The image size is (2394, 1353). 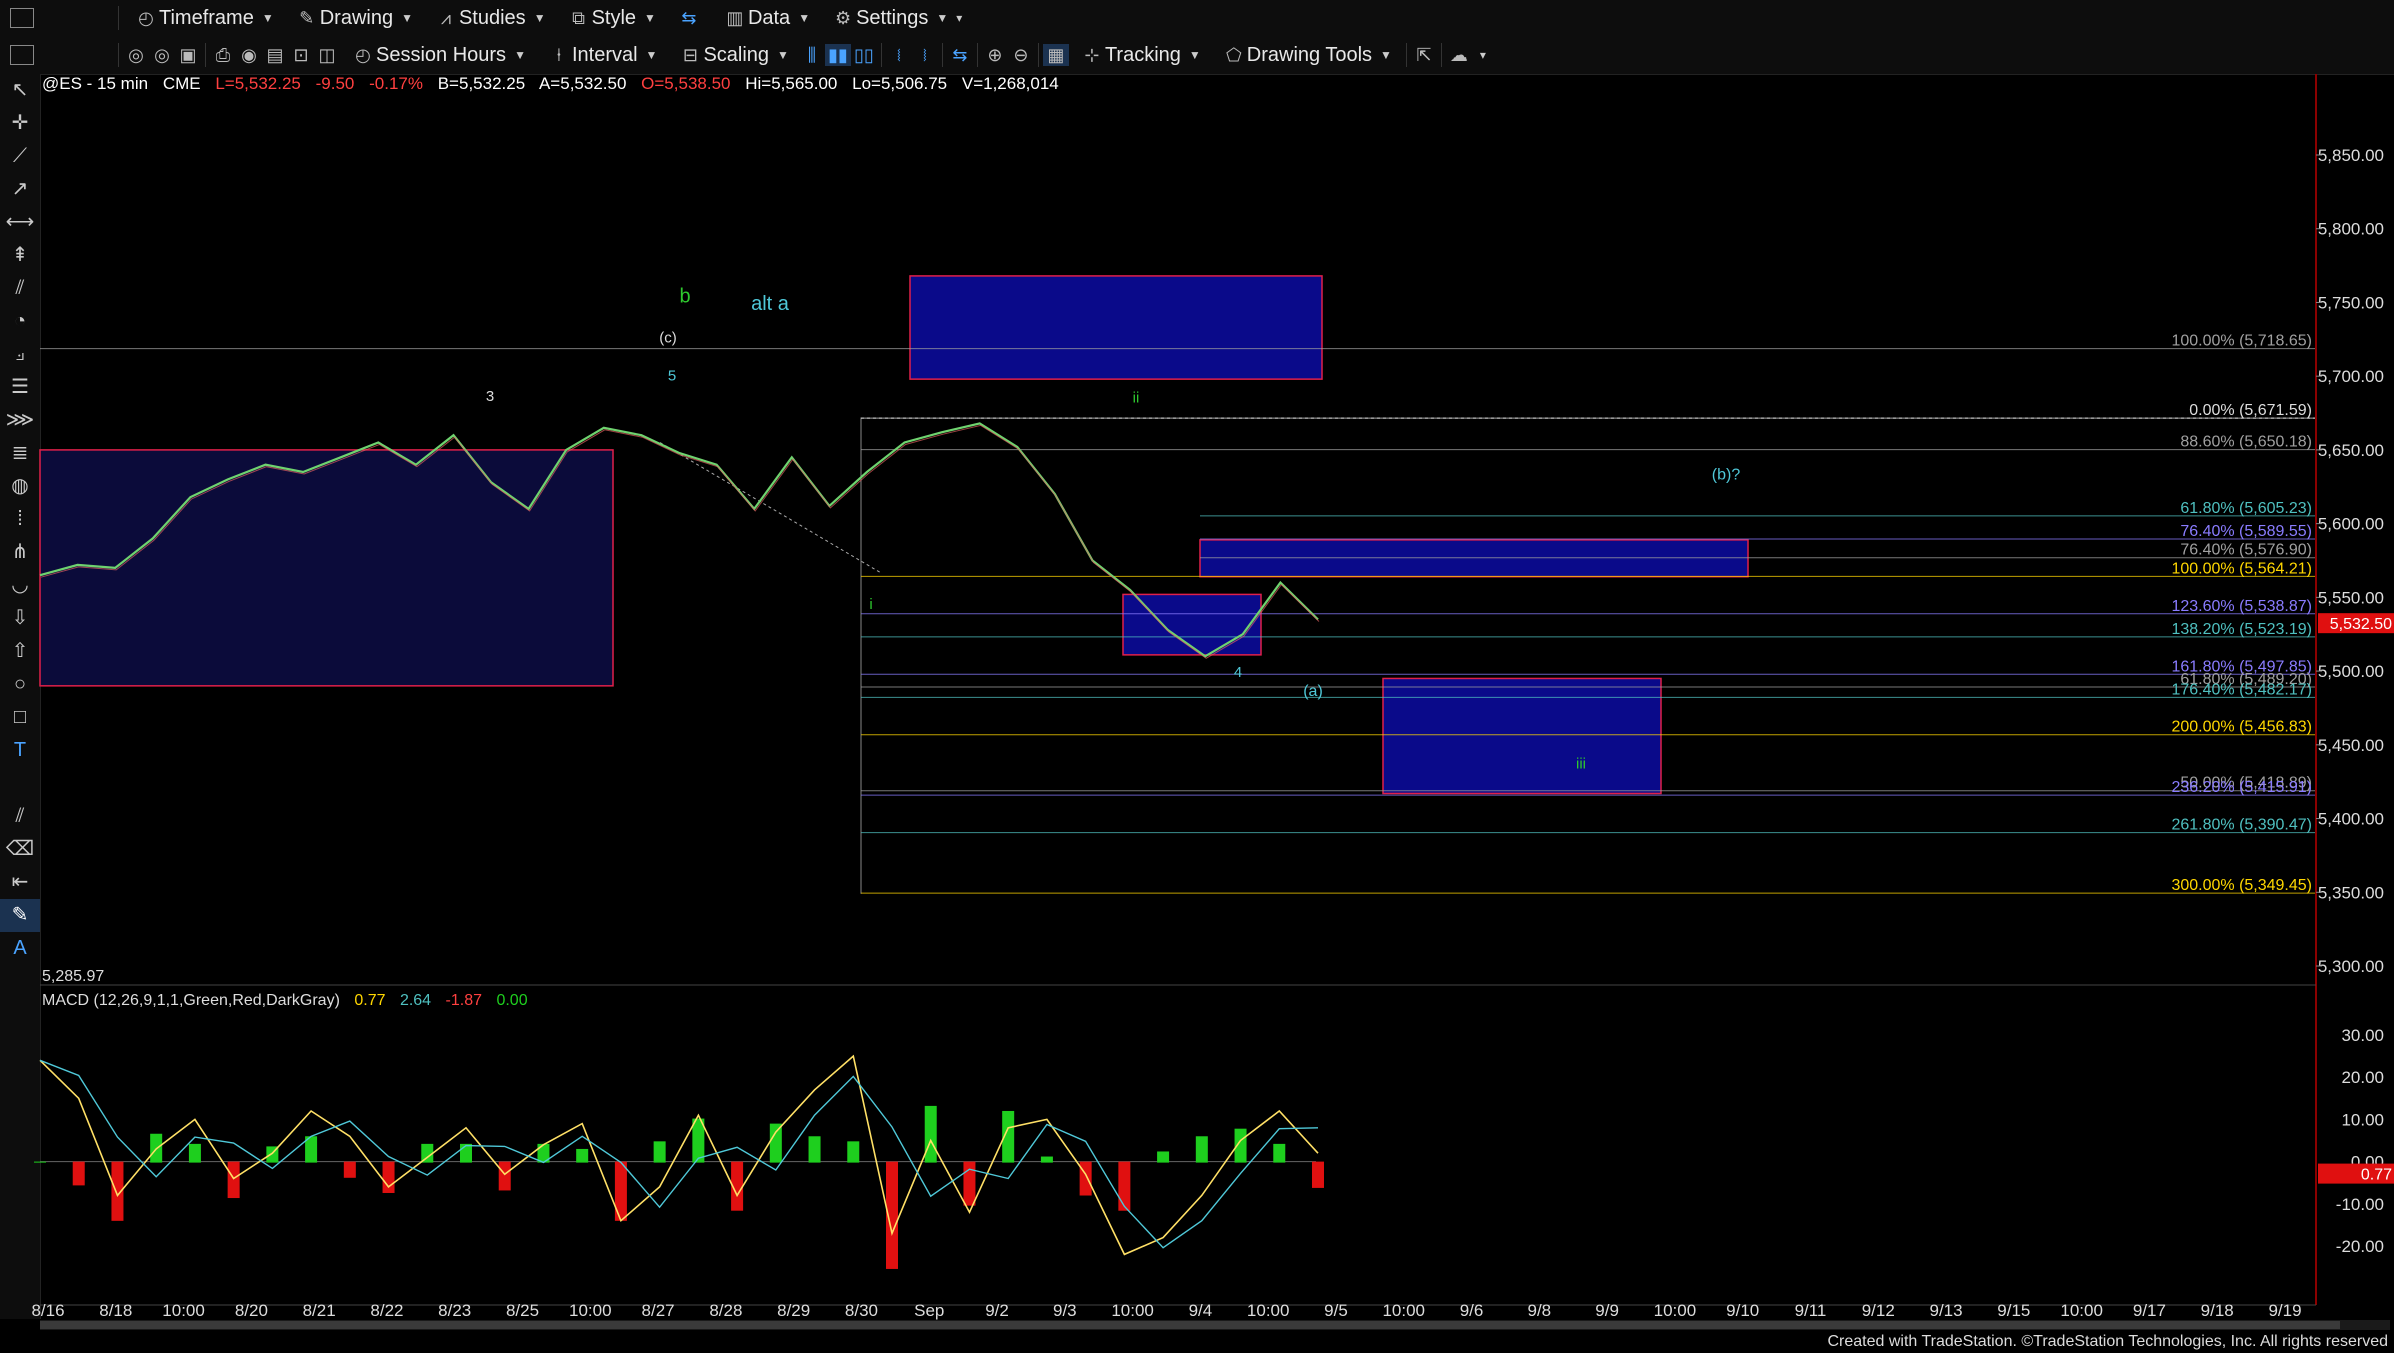 What do you see at coordinates (2217, 1310) in the screenshot?
I see `time-tick-label: 9/18` at bounding box center [2217, 1310].